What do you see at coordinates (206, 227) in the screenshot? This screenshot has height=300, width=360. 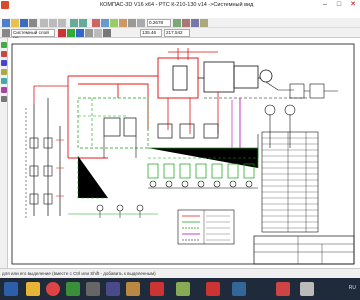 I see `legend-table` at bounding box center [206, 227].